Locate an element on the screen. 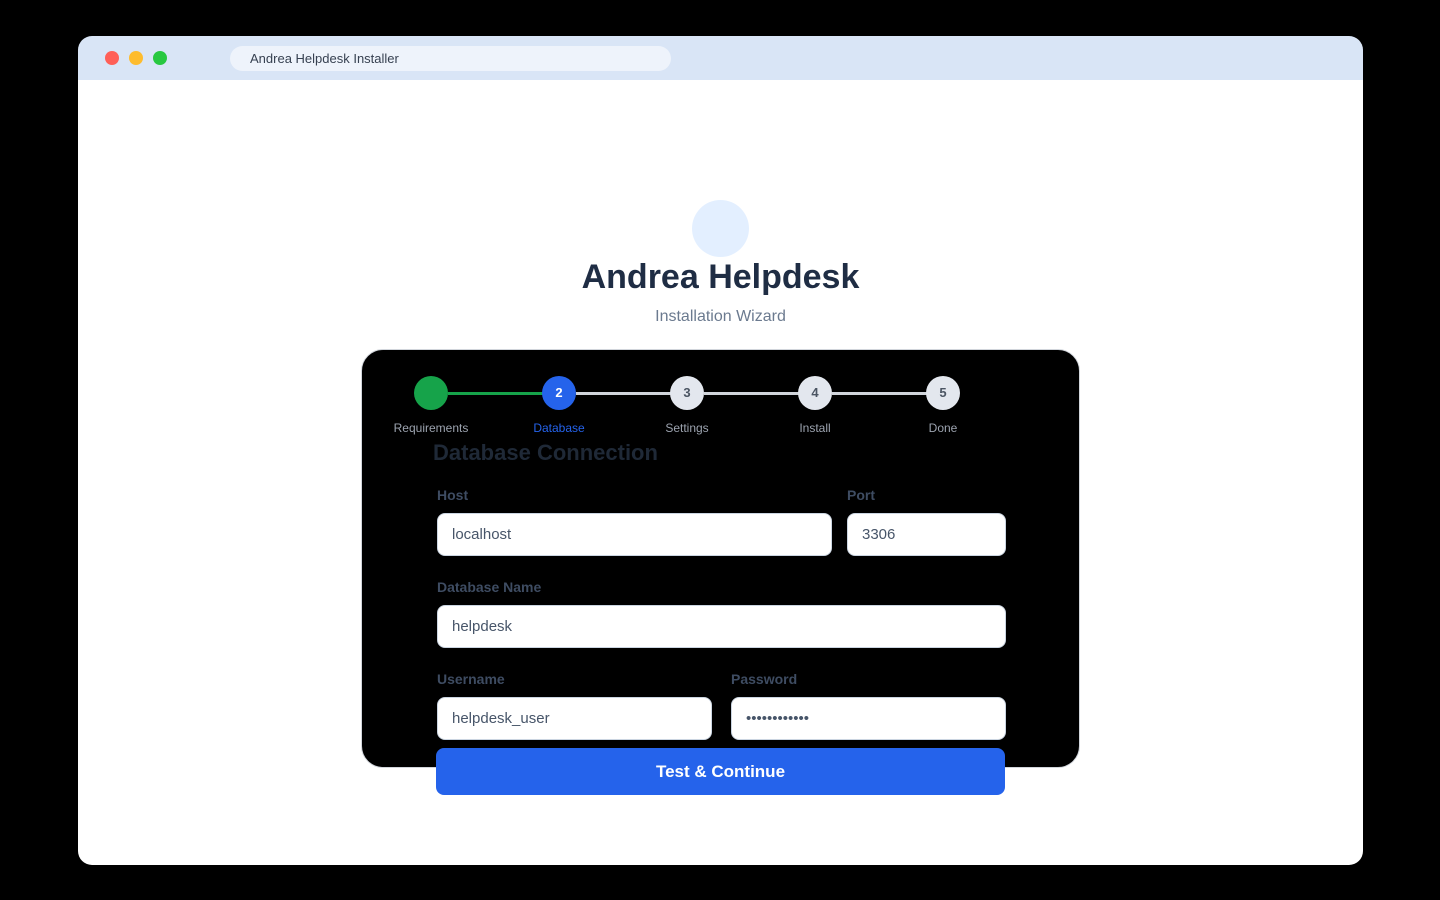 The width and height of the screenshot is (1440, 900). port-label: Port is located at coordinates (861, 495).